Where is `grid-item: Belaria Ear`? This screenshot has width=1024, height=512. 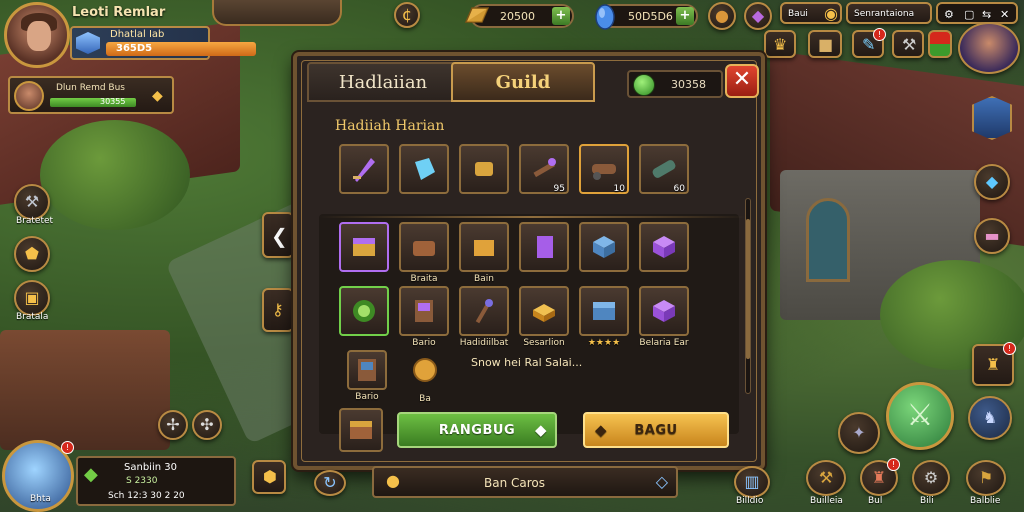
grid-item: Belaria Ear is located at coordinates (664, 317).